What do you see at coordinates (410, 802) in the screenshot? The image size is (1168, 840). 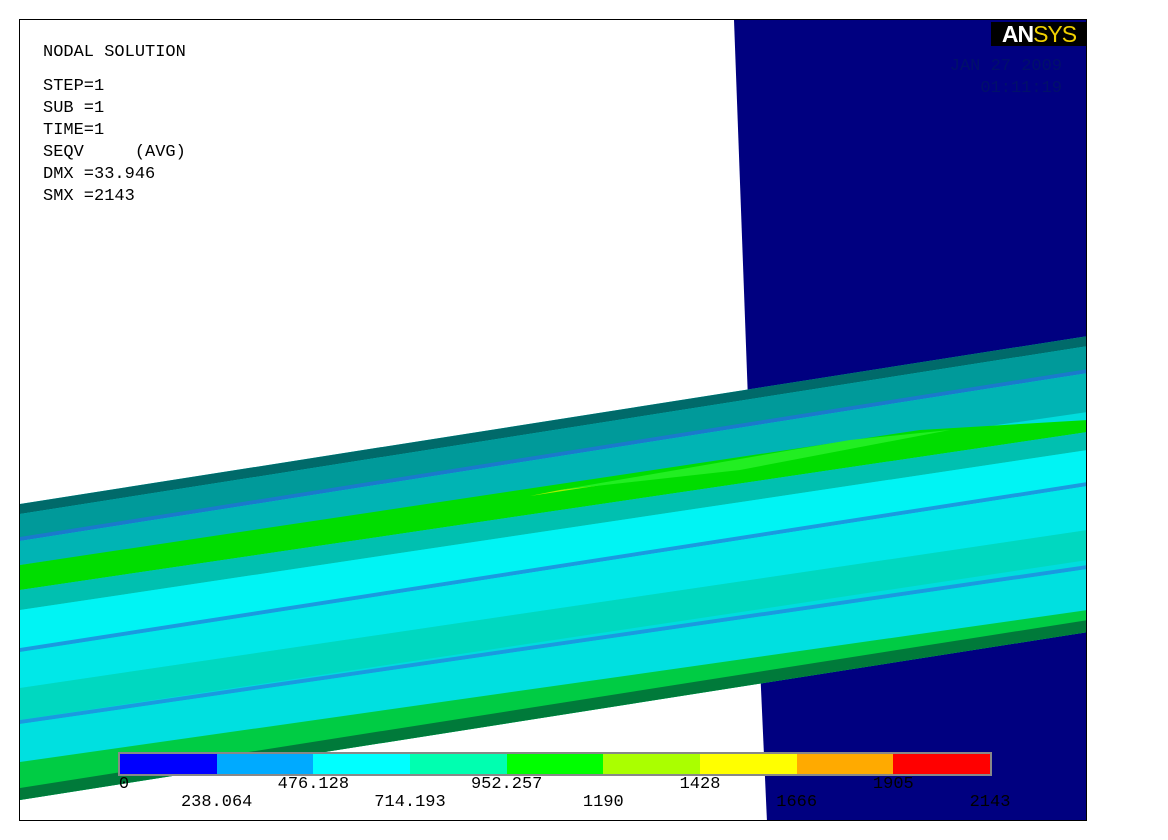 I see `legend-label-bottom-1: 714.193` at bounding box center [410, 802].